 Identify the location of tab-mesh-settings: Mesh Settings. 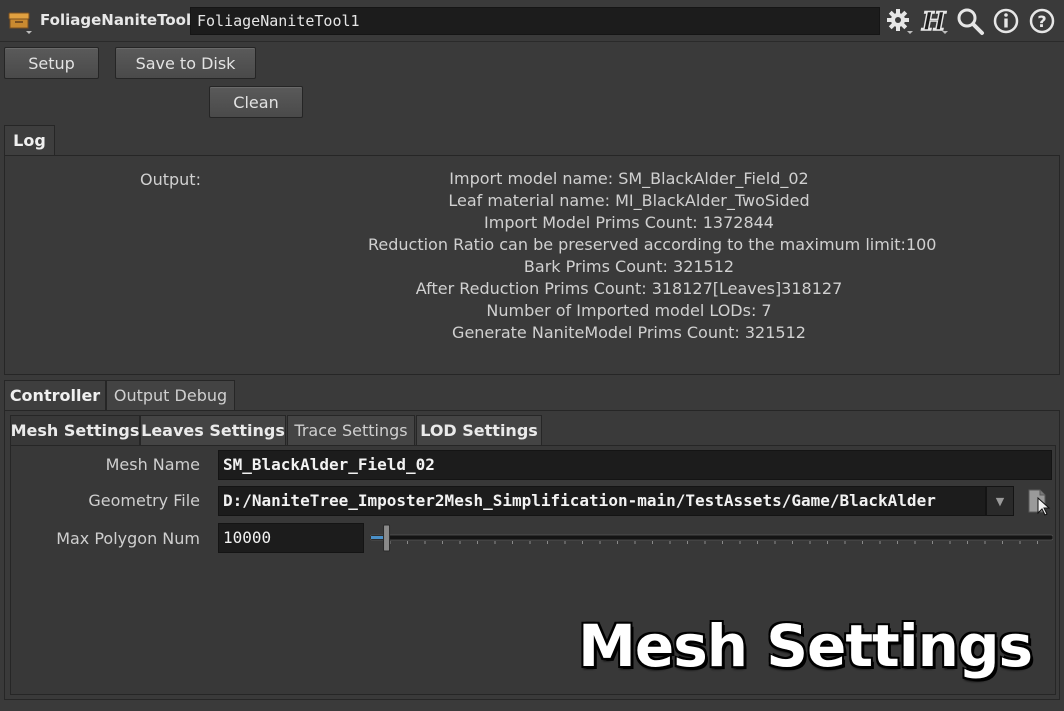
(75, 430).